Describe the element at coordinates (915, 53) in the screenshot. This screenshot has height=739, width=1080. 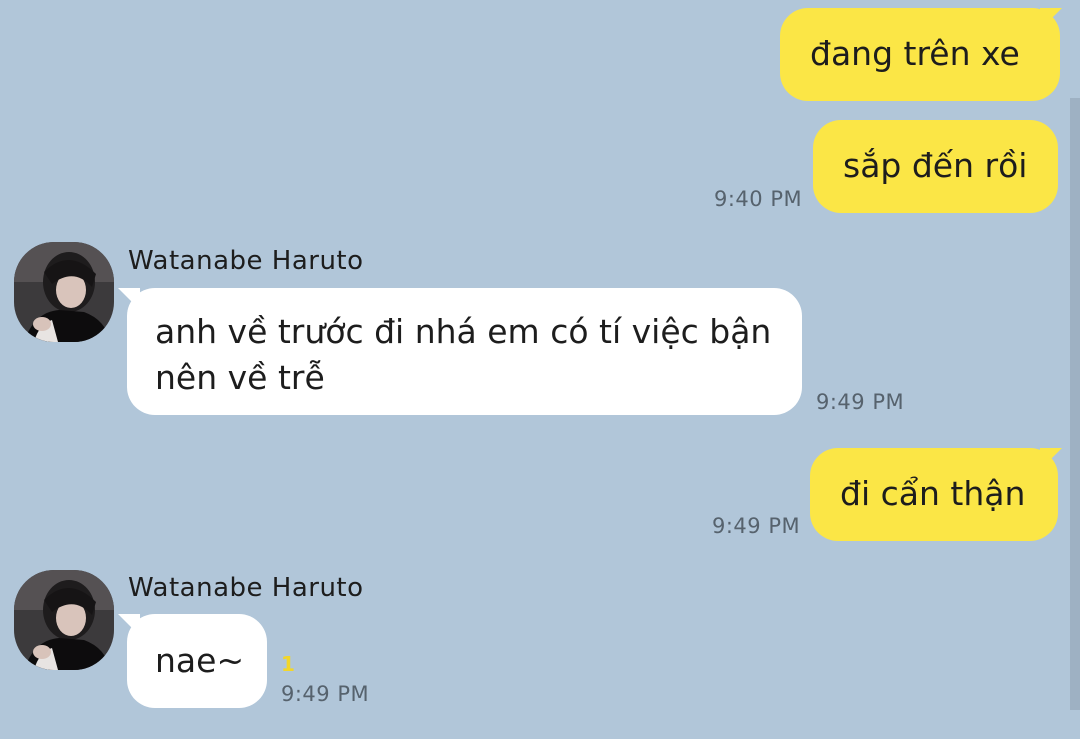
I see `message-text: đang trên xe` at that location.